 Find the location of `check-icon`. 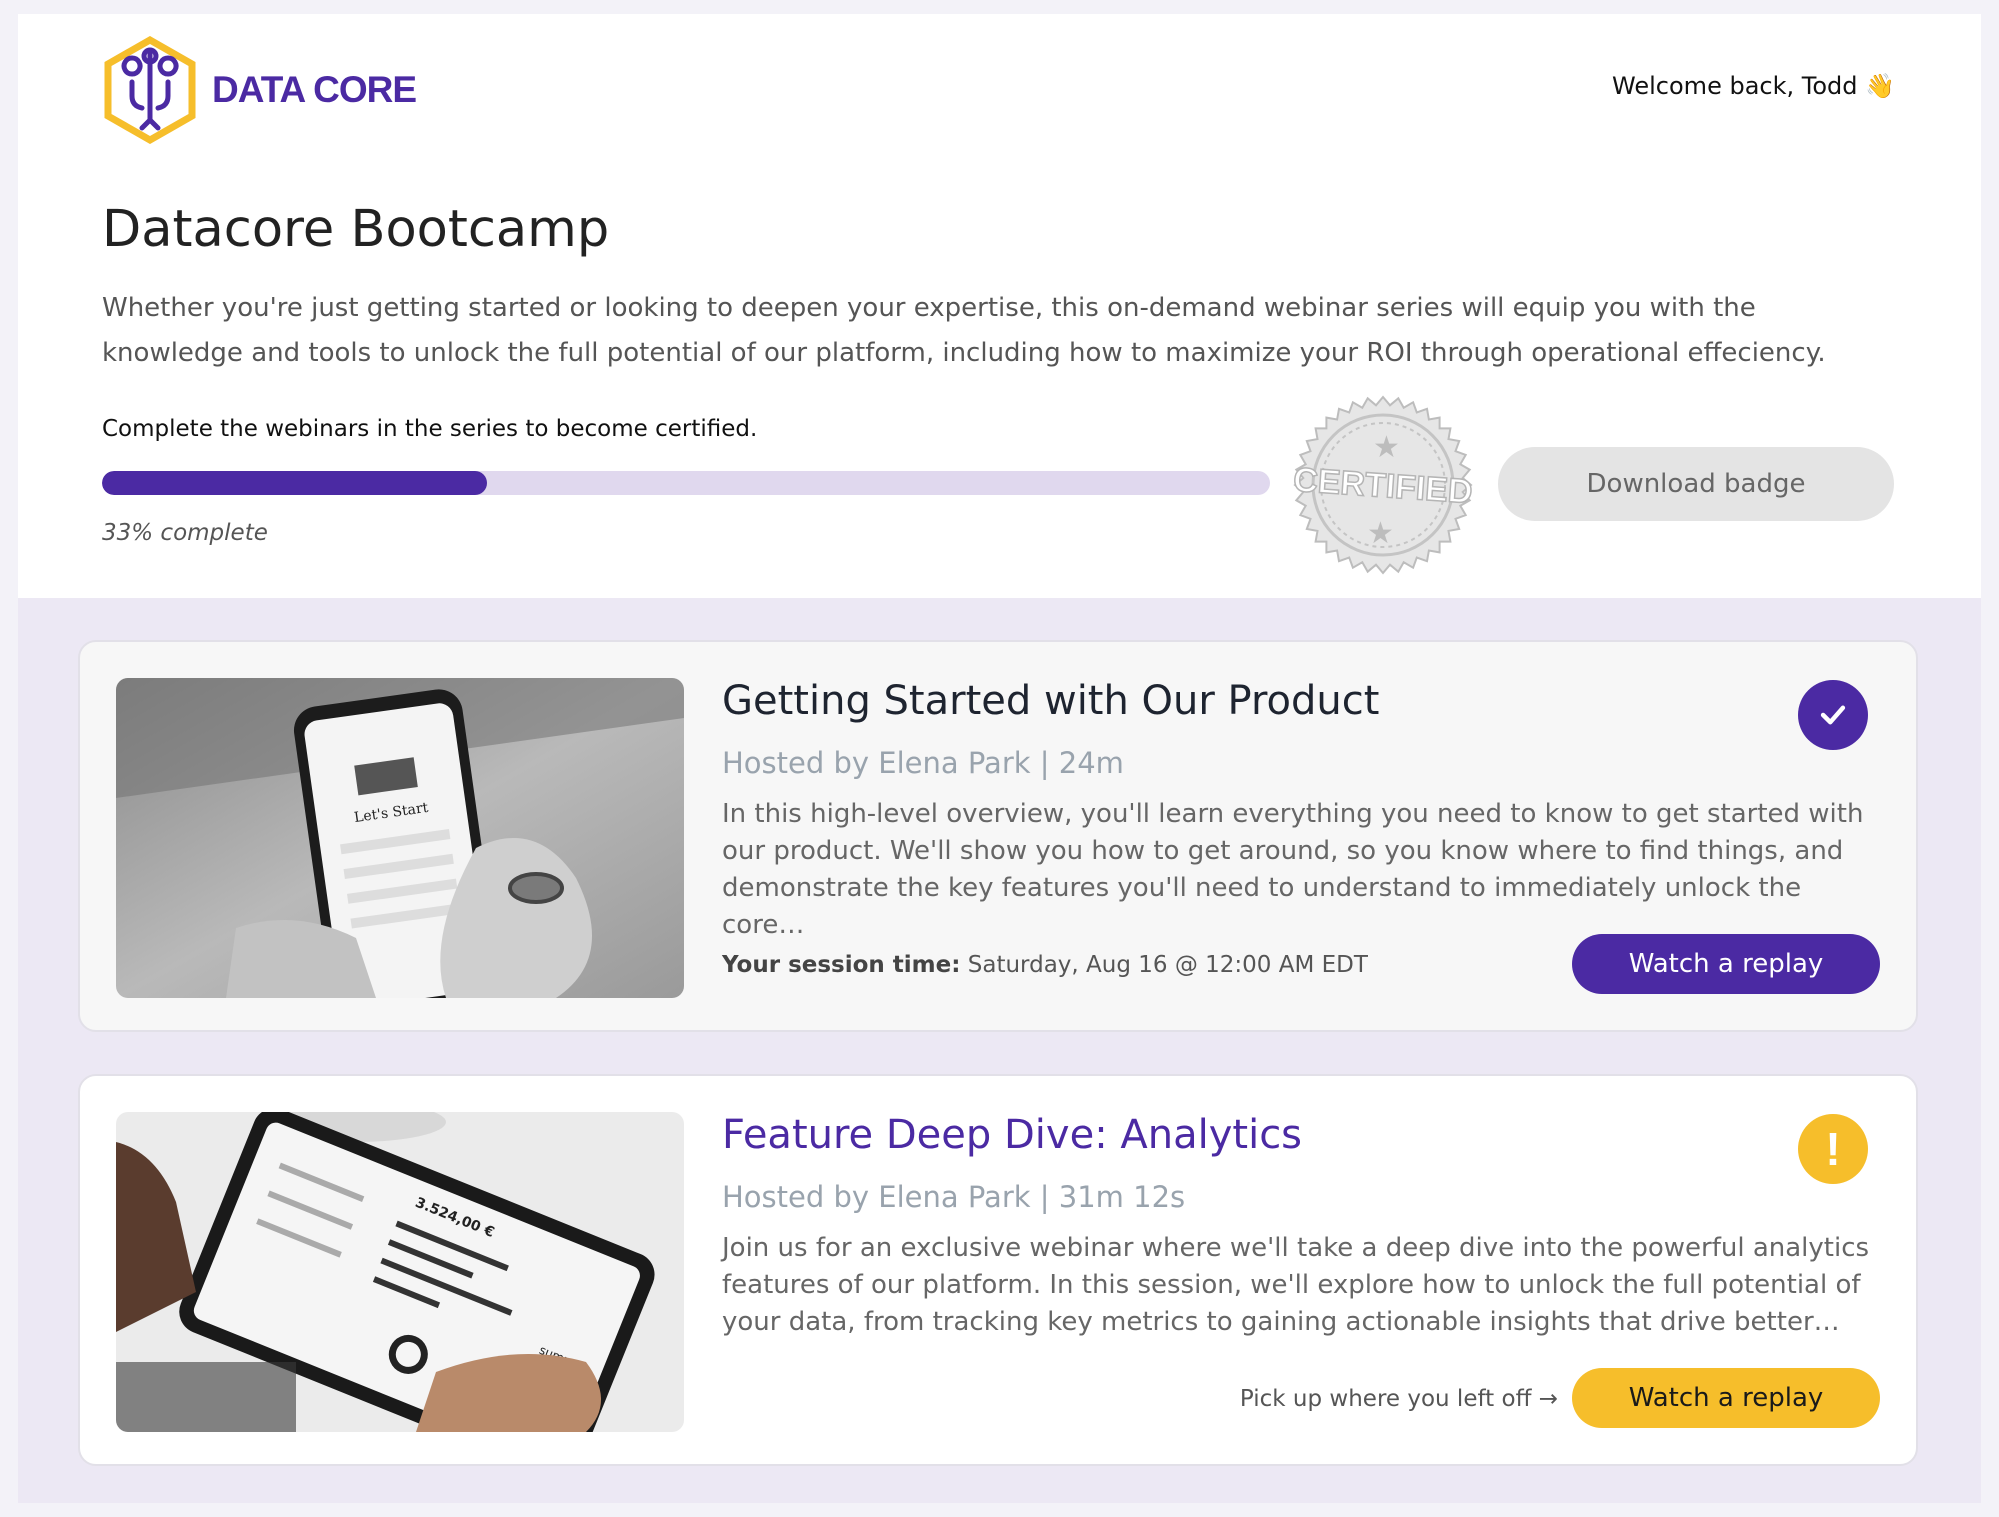

check-icon is located at coordinates (1833, 715).